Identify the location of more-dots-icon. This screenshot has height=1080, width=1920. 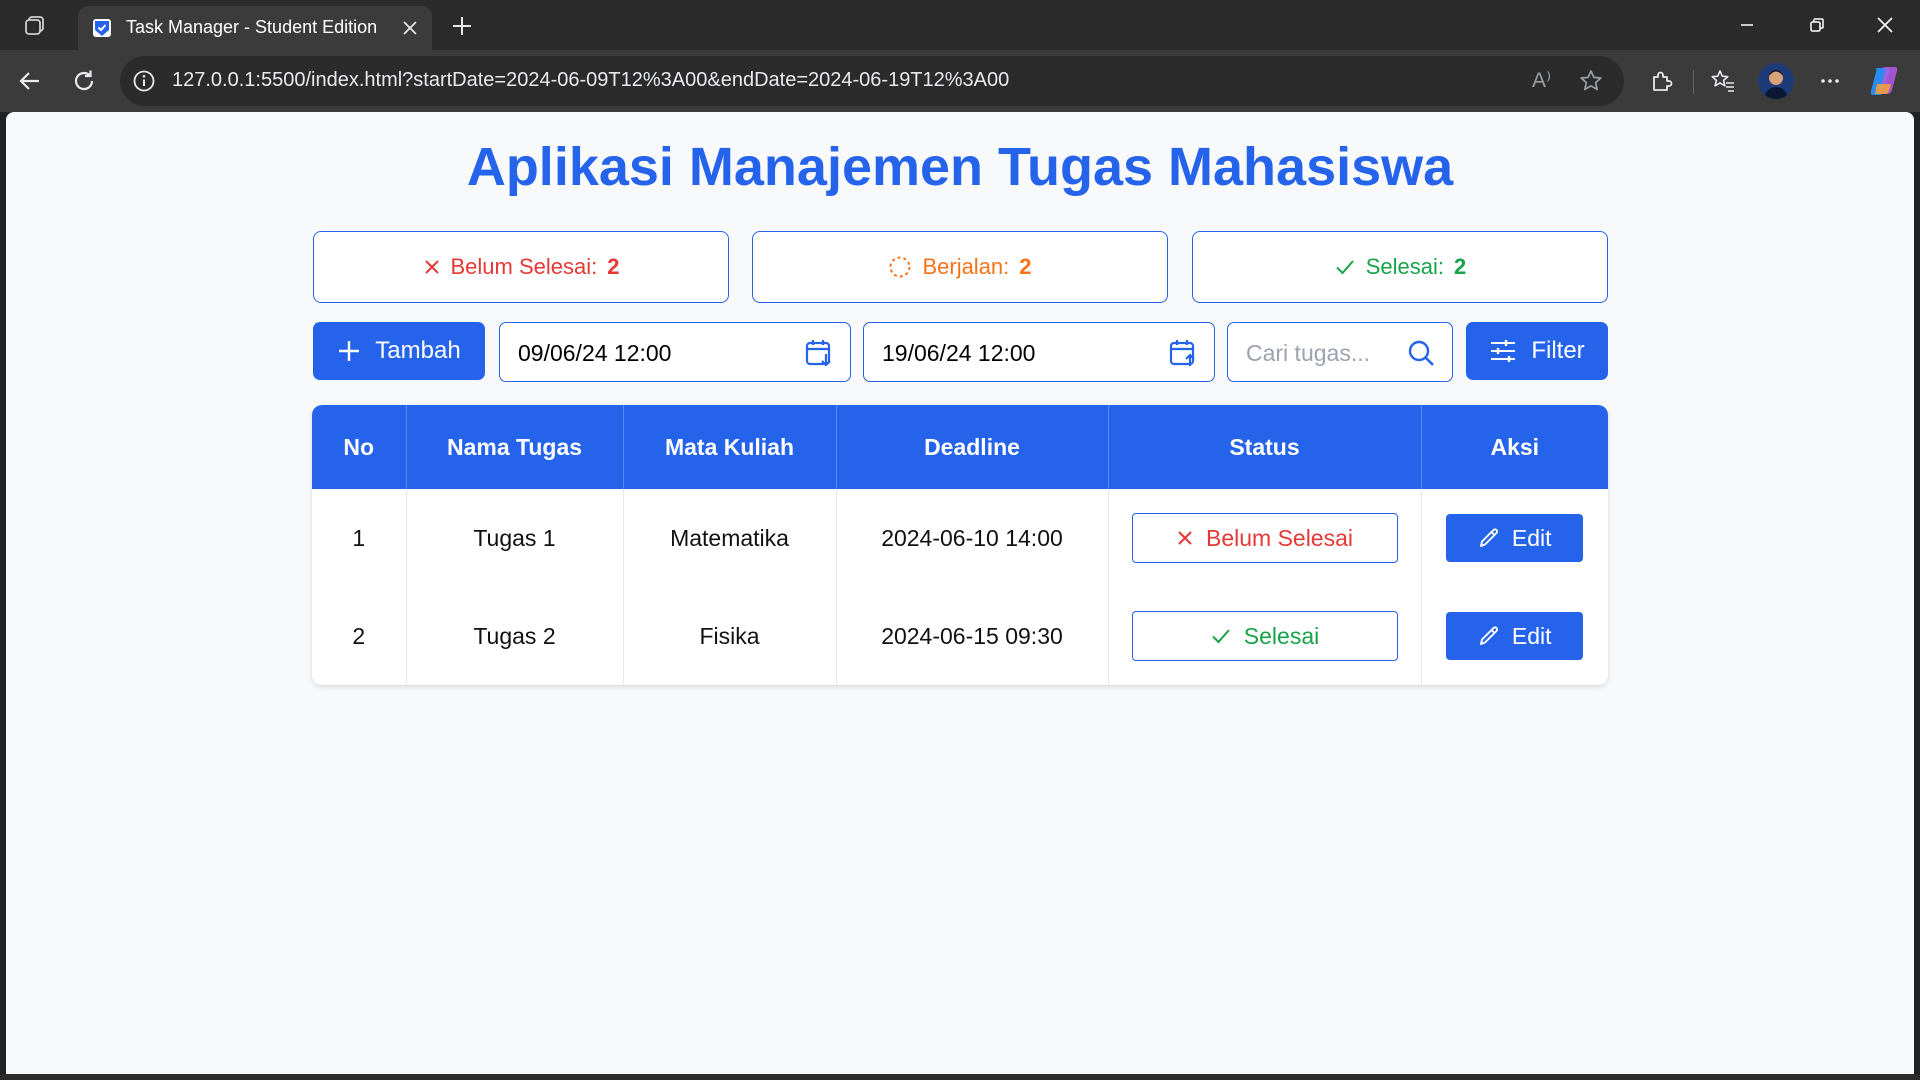
(1830, 81).